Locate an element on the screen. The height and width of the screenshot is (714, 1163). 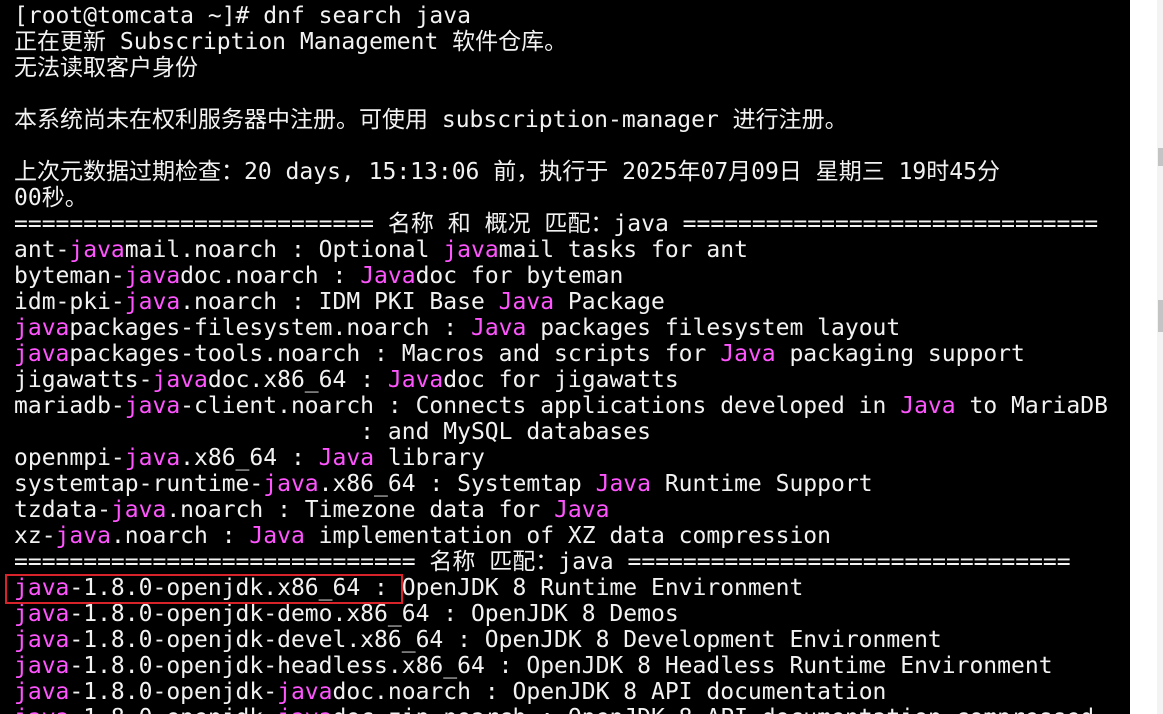
terminal-text: jigawatts- is located at coordinates (83, 380).